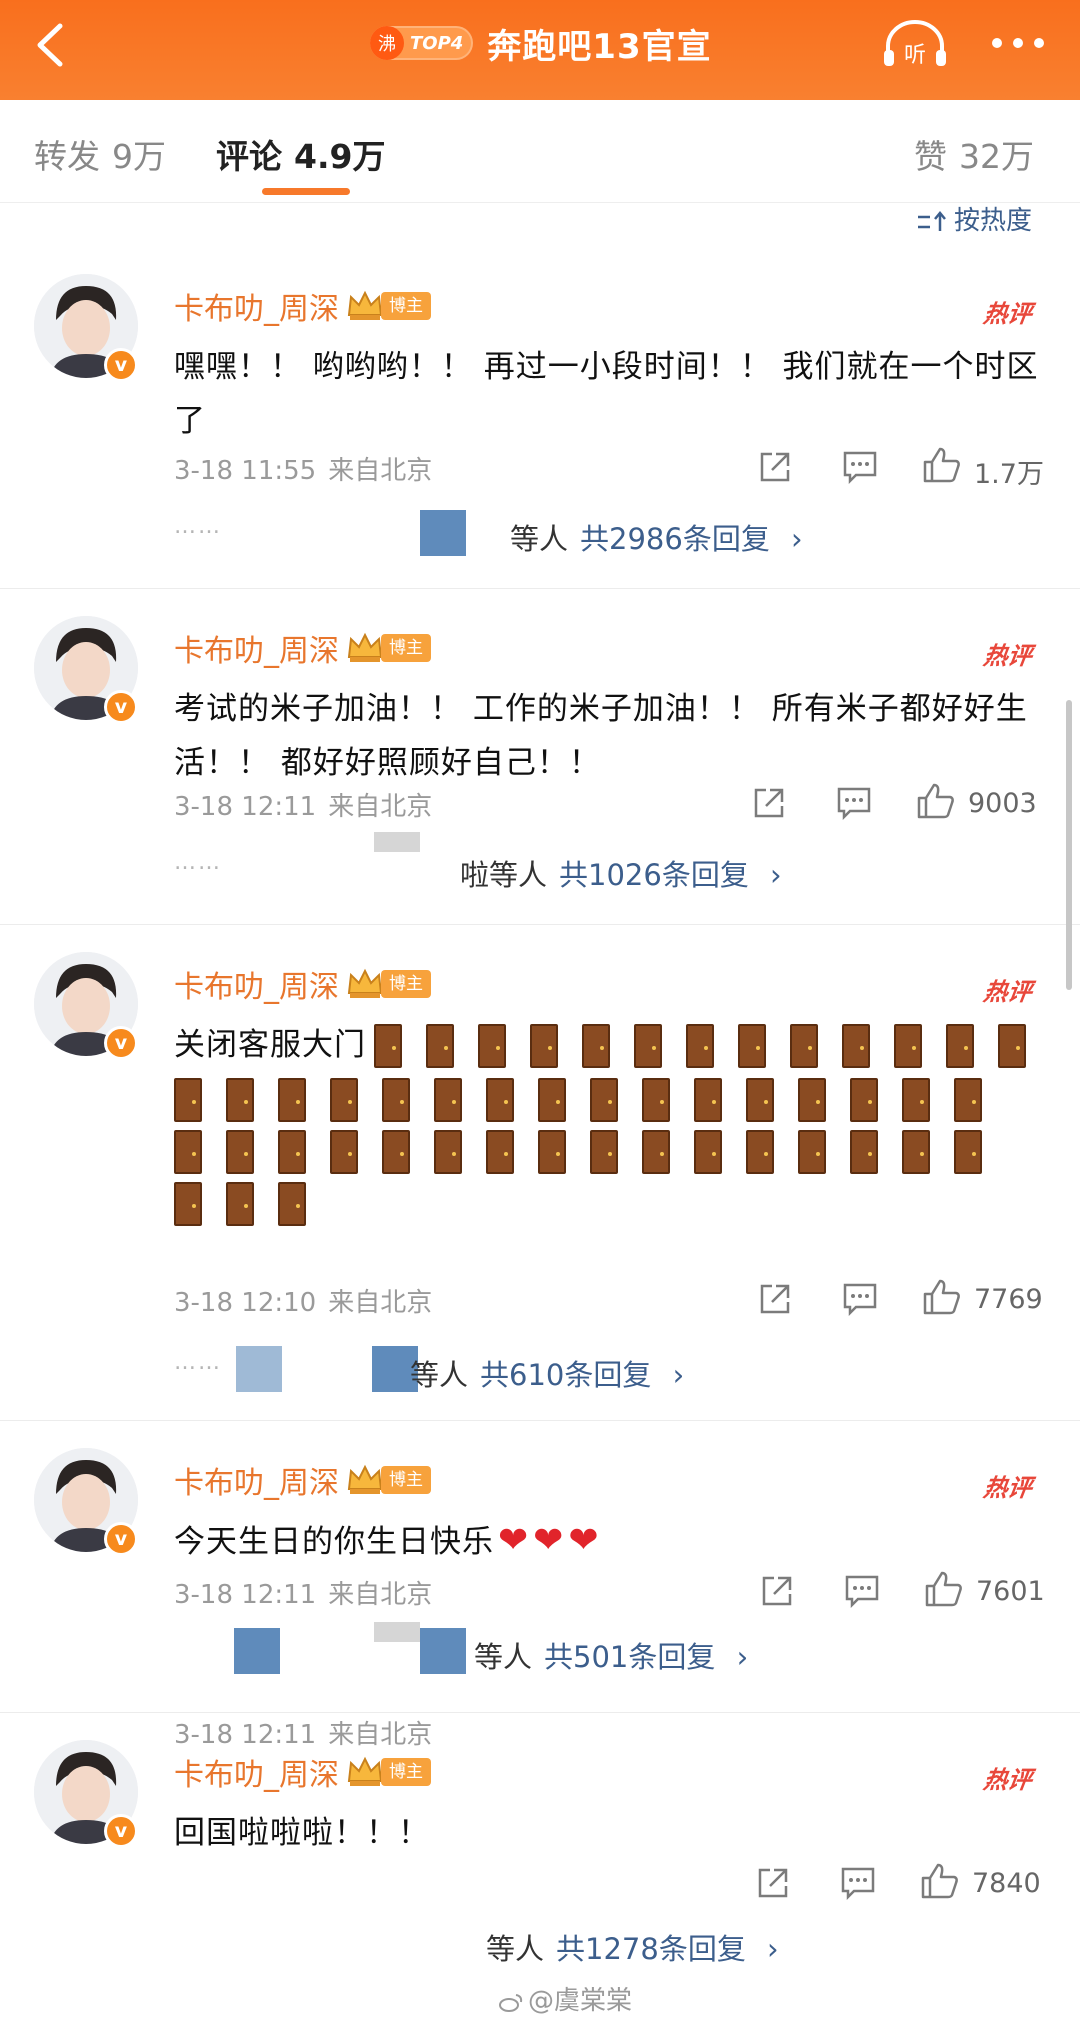 This screenshot has height=2023, width=1080. I want to click on comment-text: 今天生日的你生日快乐 ❤ ❤ ❤, so click(614, 1541).